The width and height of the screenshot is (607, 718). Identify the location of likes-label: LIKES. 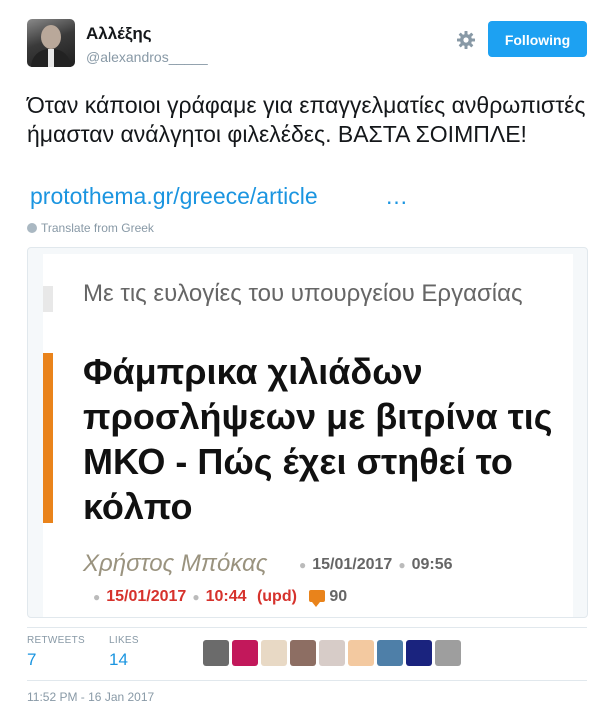
(124, 640).